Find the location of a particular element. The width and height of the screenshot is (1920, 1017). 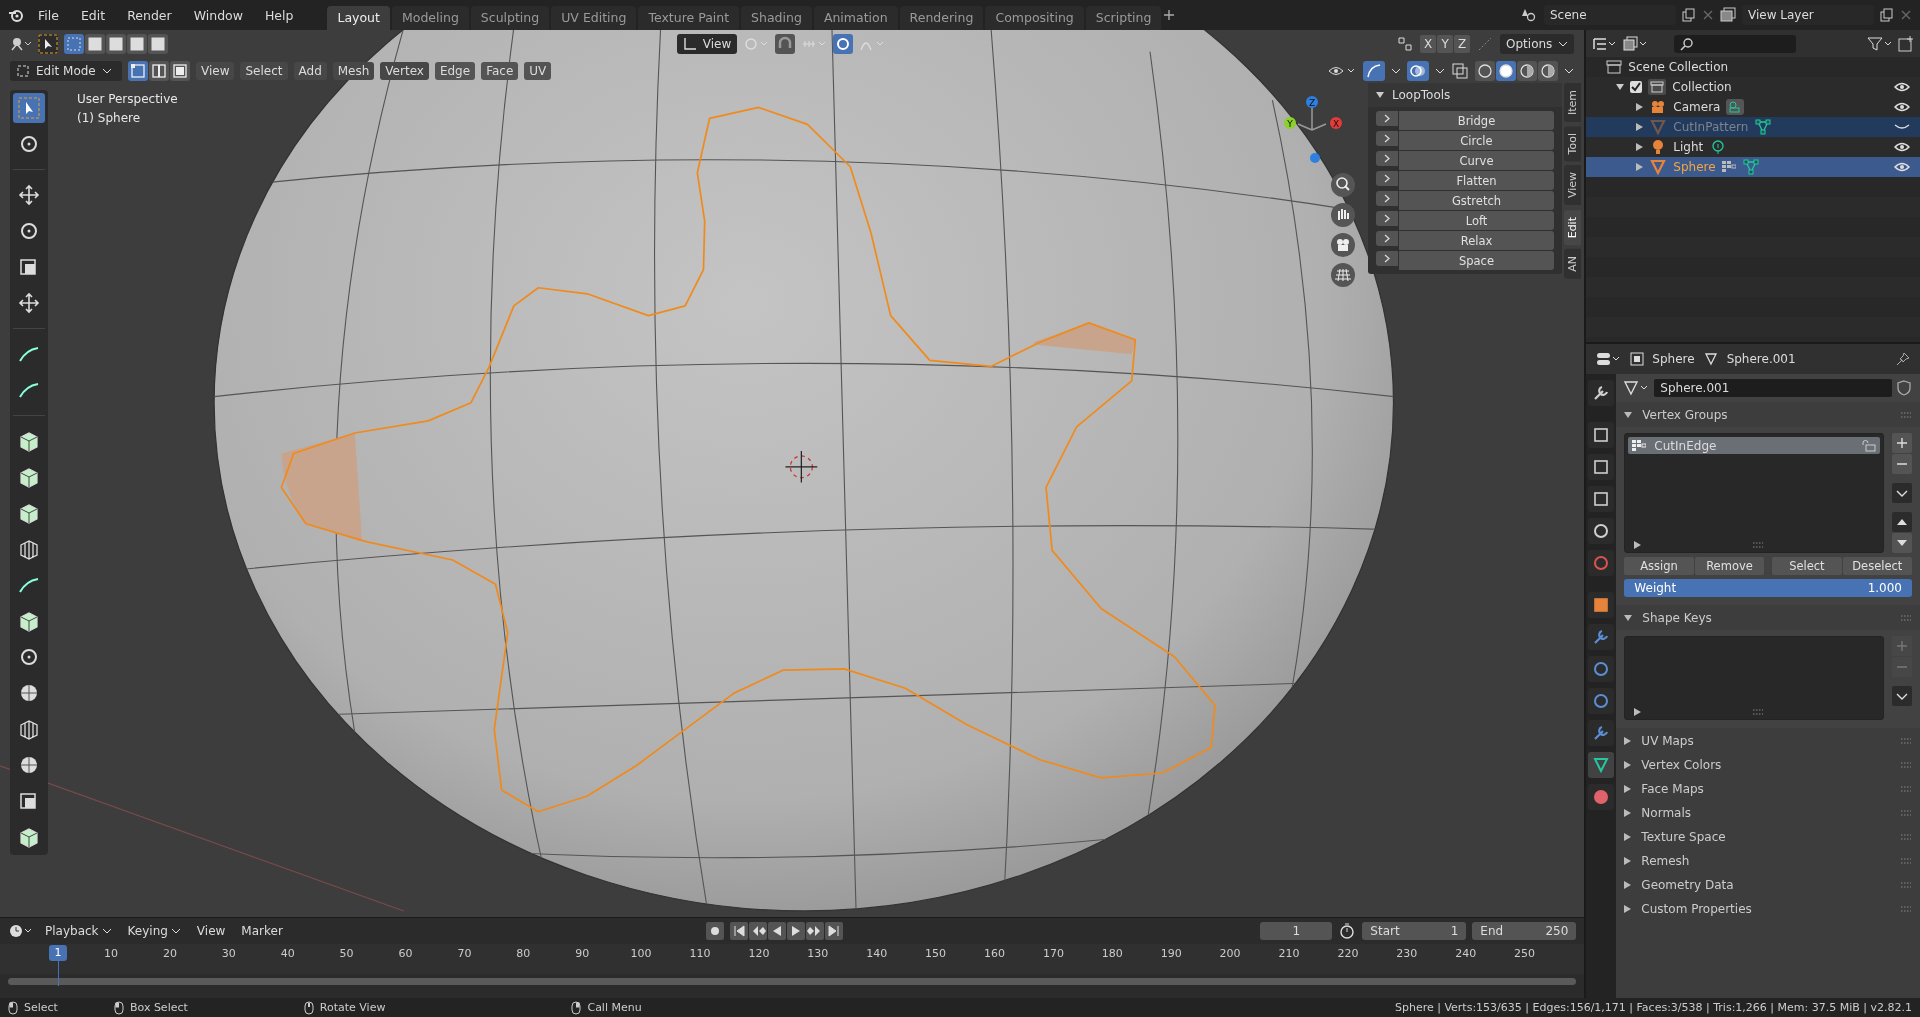

workspace-tab: Animation is located at coordinates (855, 18).